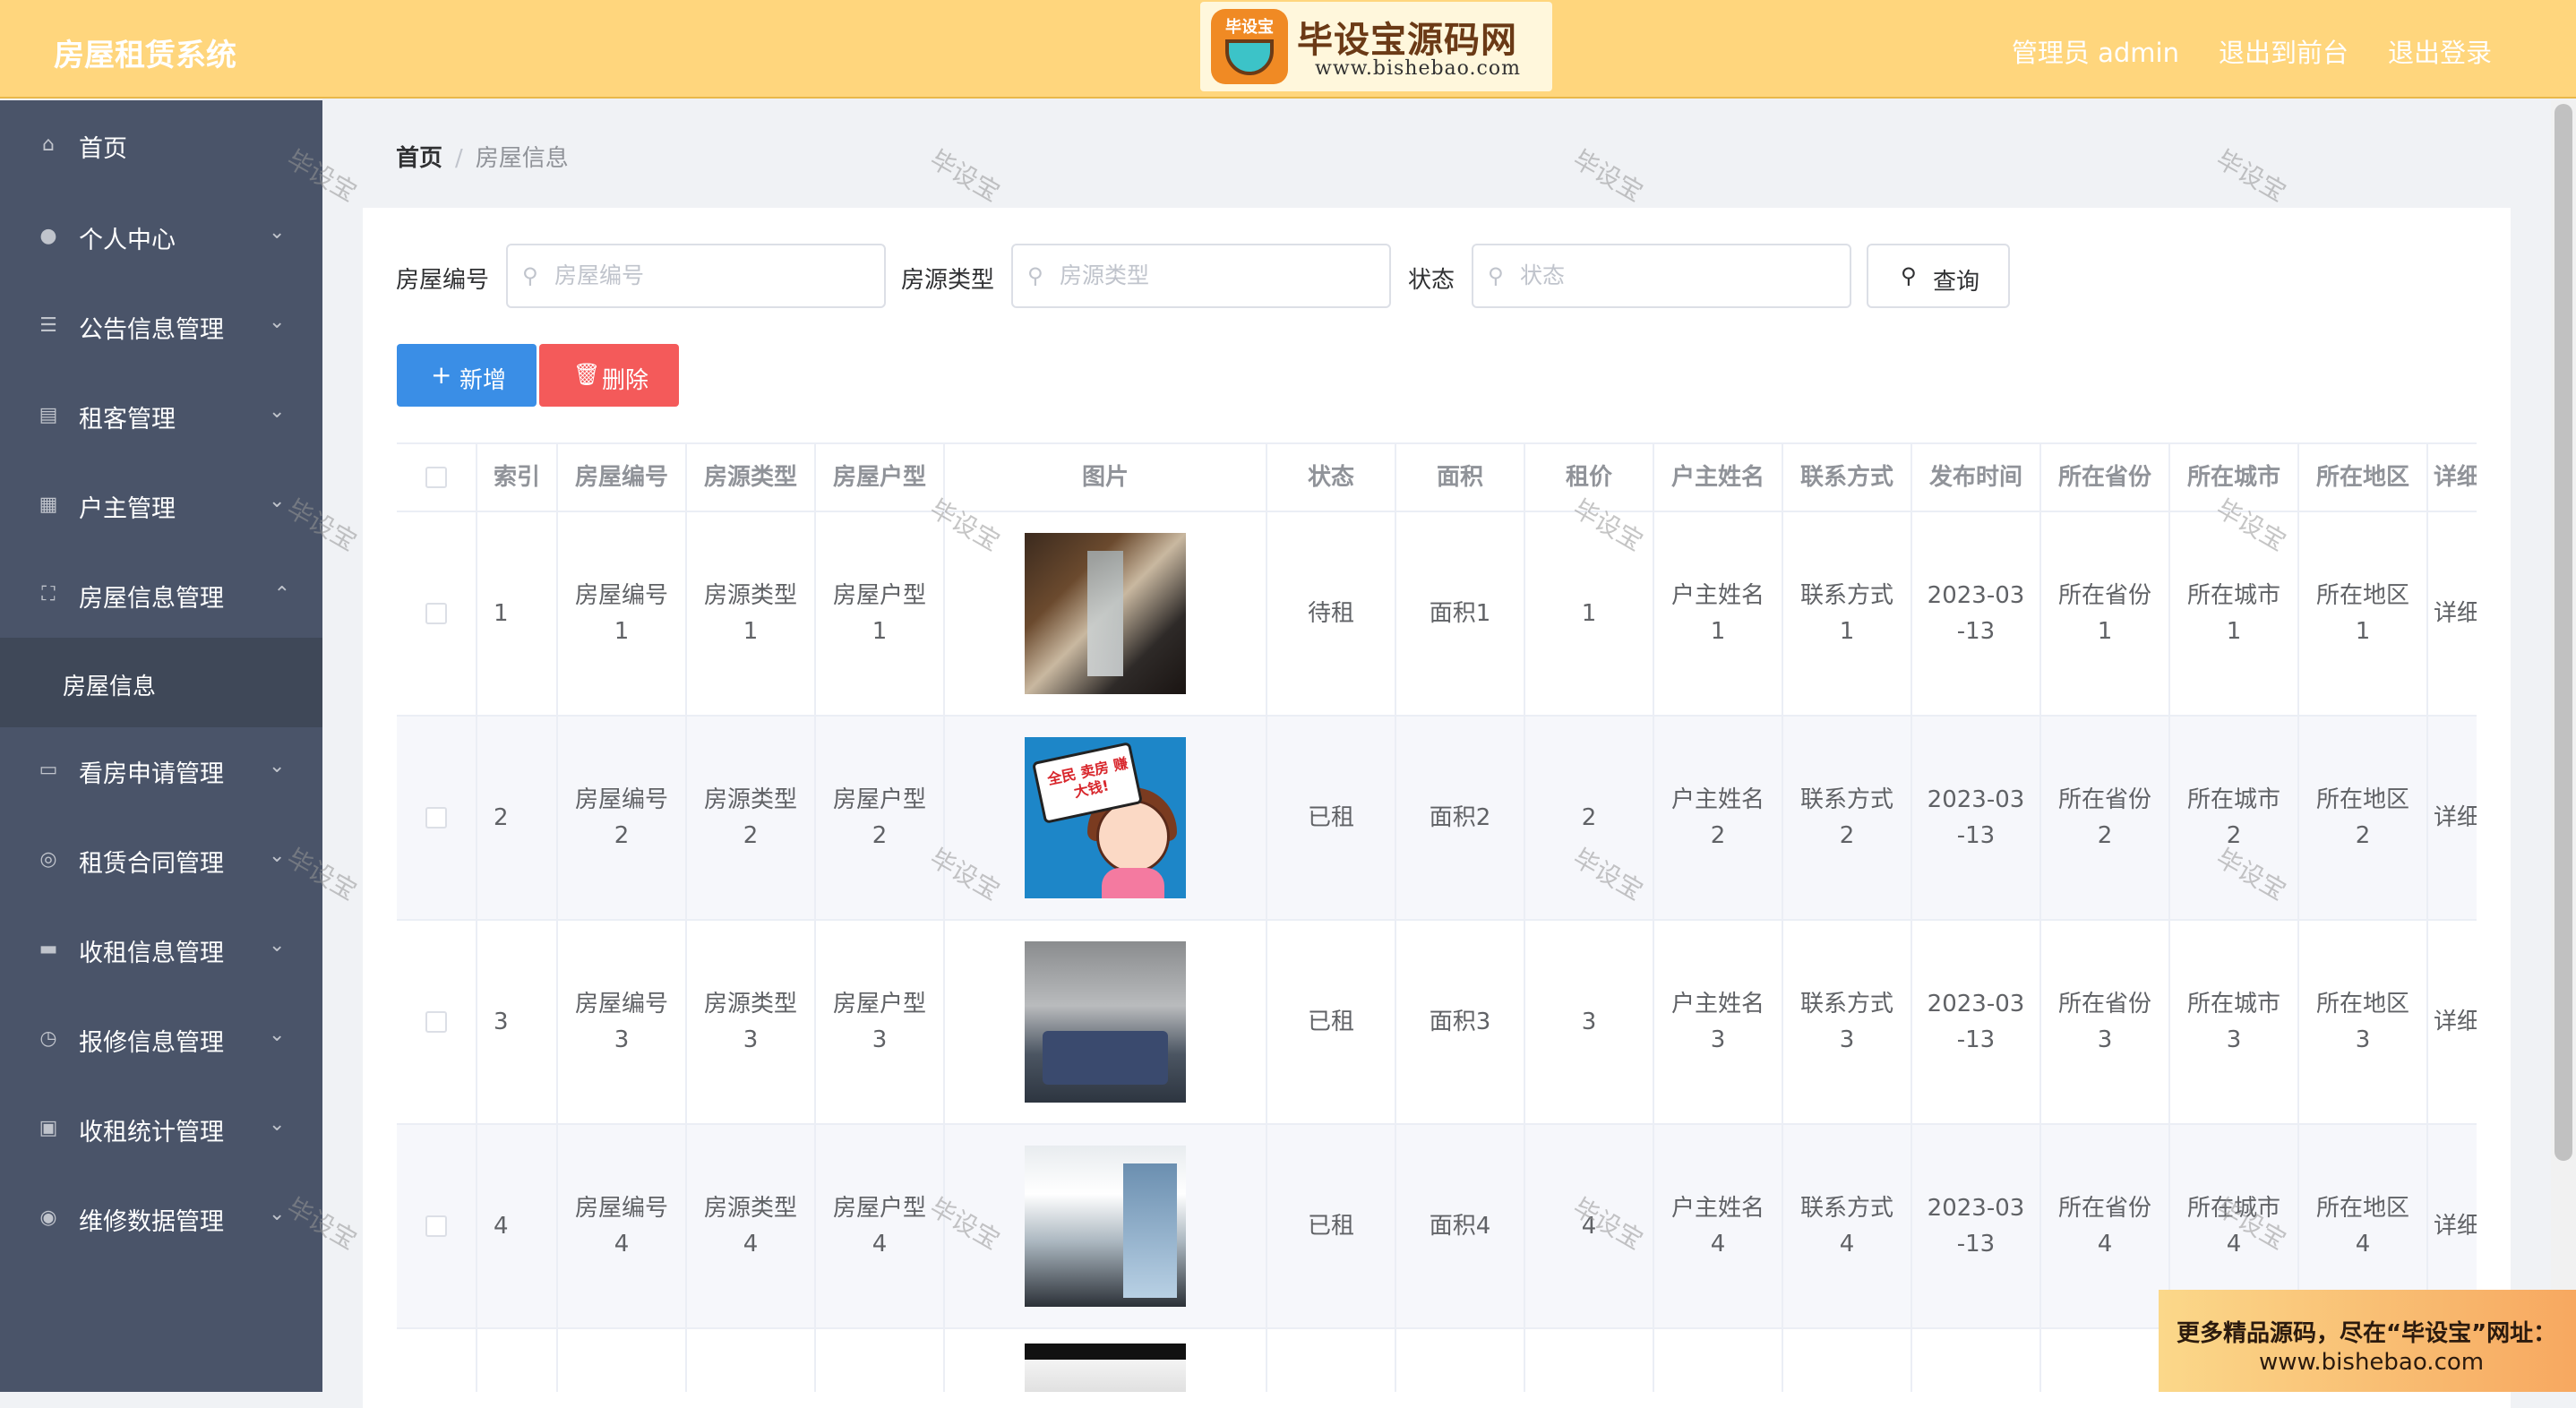  What do you see at coordinates (1249, 46) in the screenshot?
I see `logo-mark-icon: 毕设宝` at bounding box center [1249, 46].